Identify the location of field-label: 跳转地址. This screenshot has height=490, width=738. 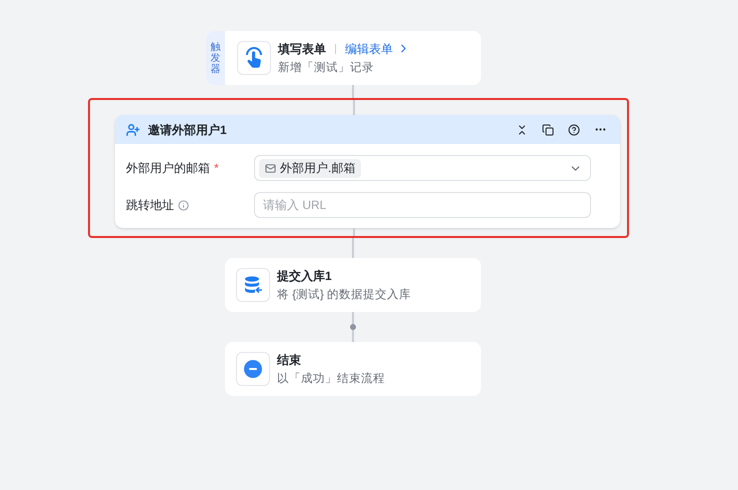
(150, 205).